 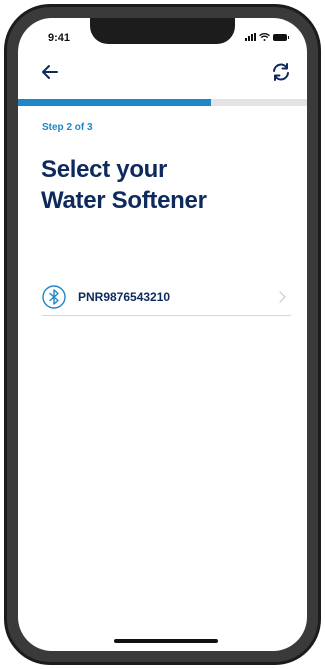 I want to click on page-title: Select your Water Softener, so click(x=161, y=185).